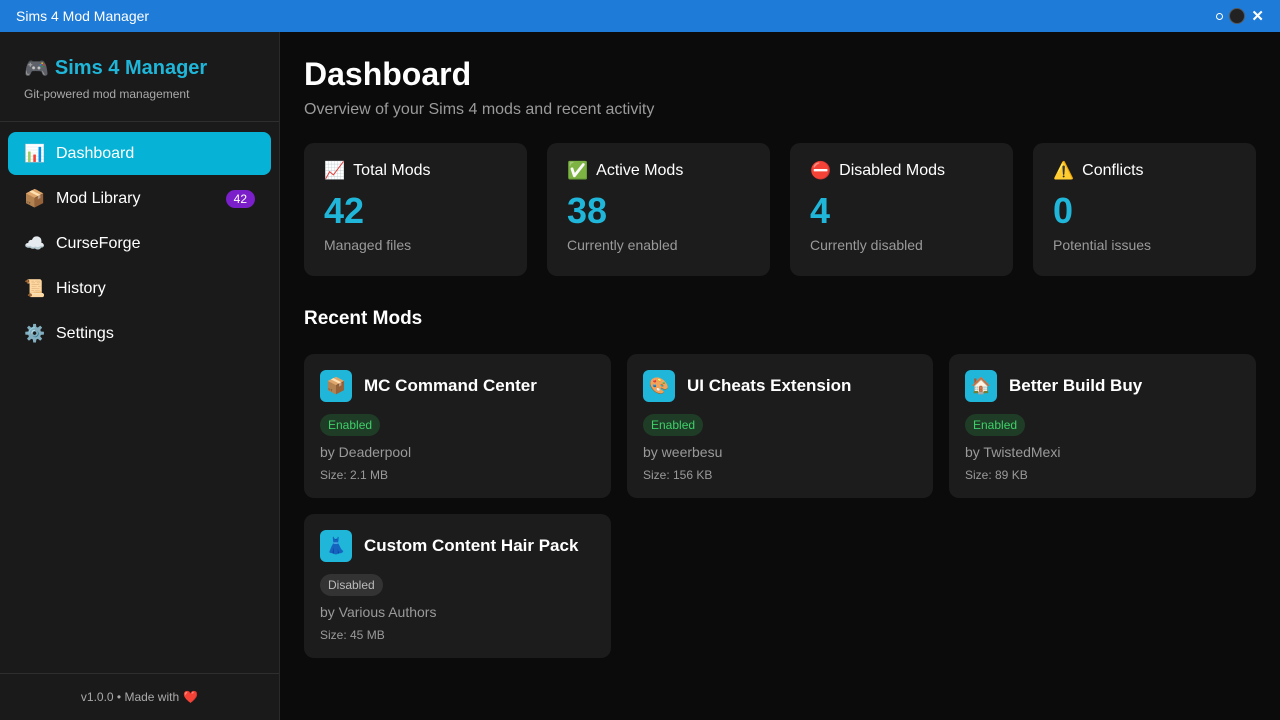  What do you see at coordinates (107, 94) in the screenshot?
I see `brand-subtitle: Git-powered mod management` at bounding box center [107, 94].